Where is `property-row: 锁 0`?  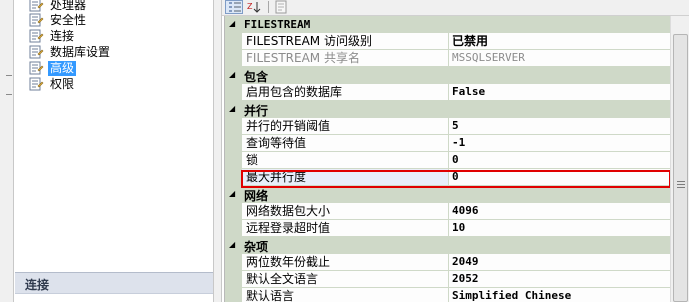
property-row: 锁 0 is located at coordinates (448, 160).